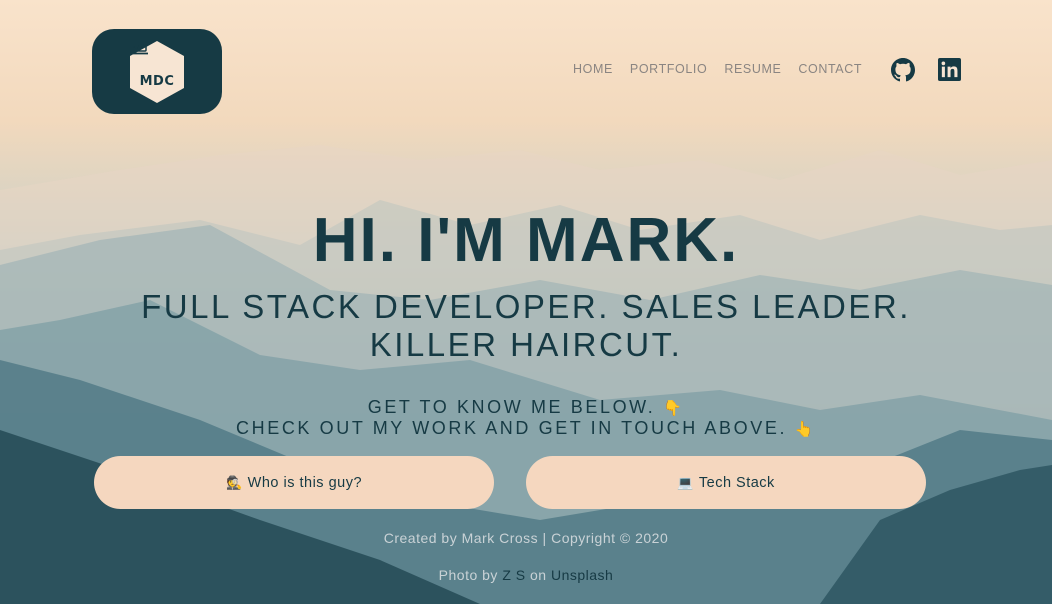  I want to click on subtitle-line-2: KILLER HAIRCUT., so click(526, 344).